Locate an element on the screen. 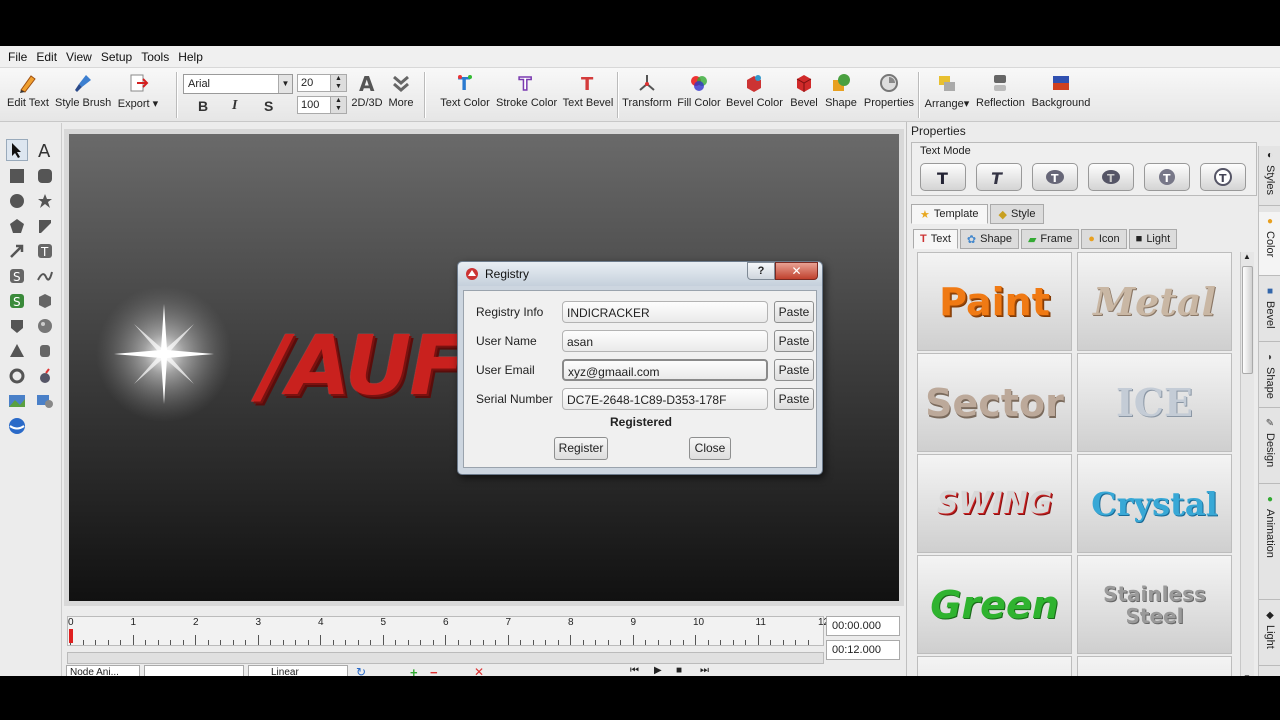  shield-tool-icon is located at coordinates (17, 326).